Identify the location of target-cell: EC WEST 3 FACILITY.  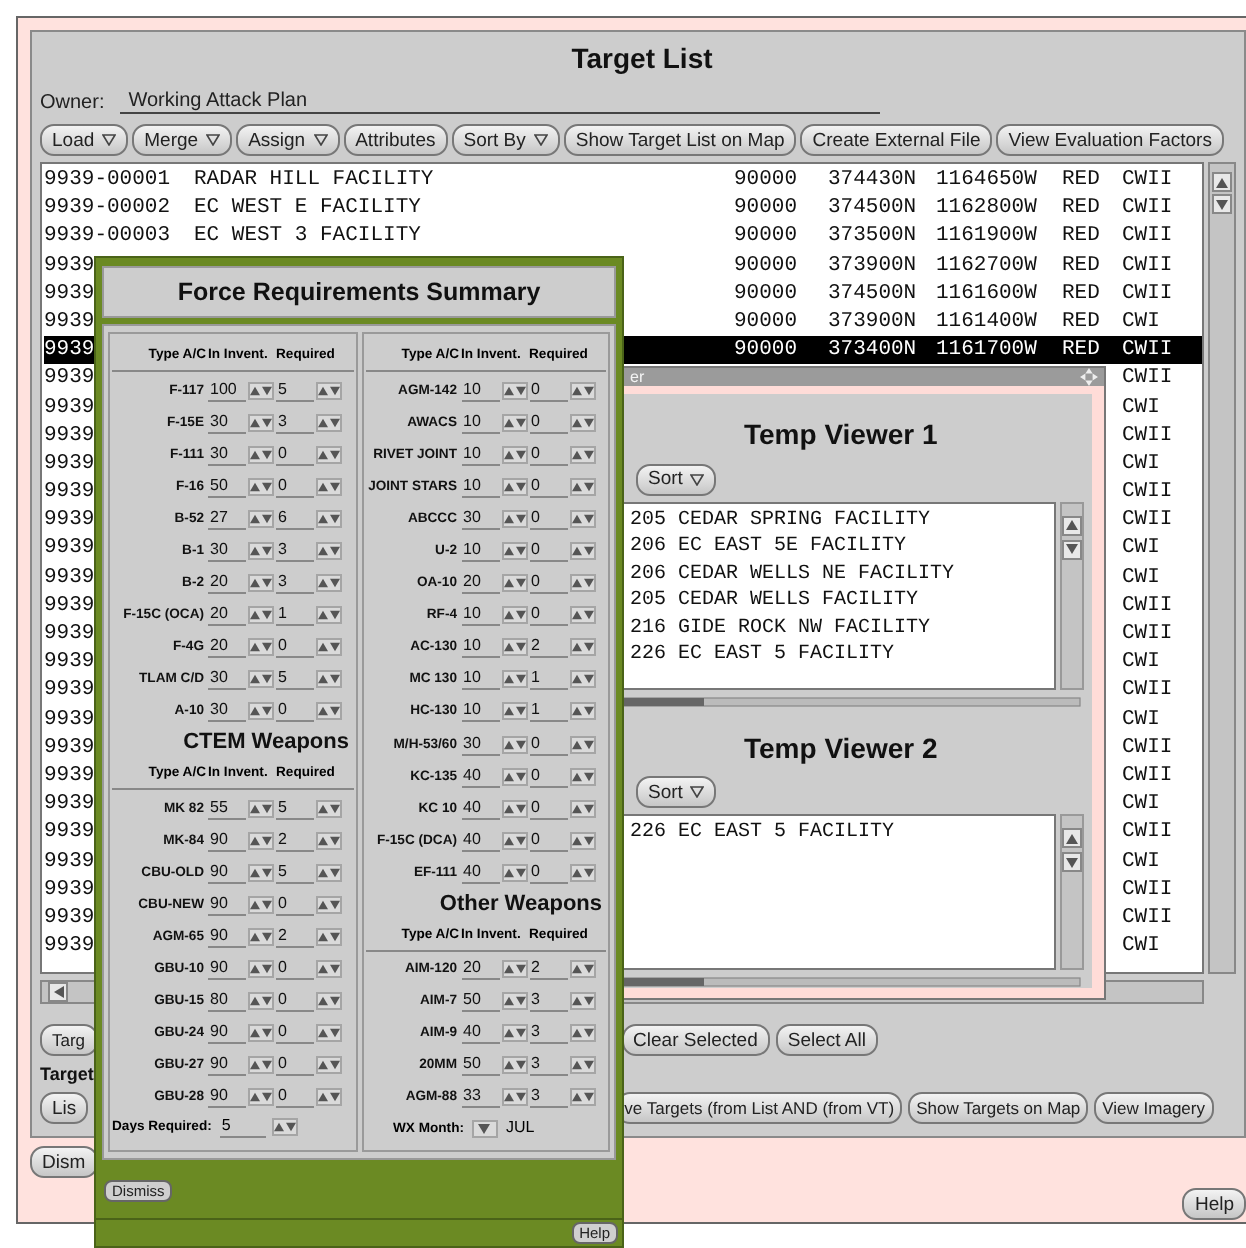
(307, 237).